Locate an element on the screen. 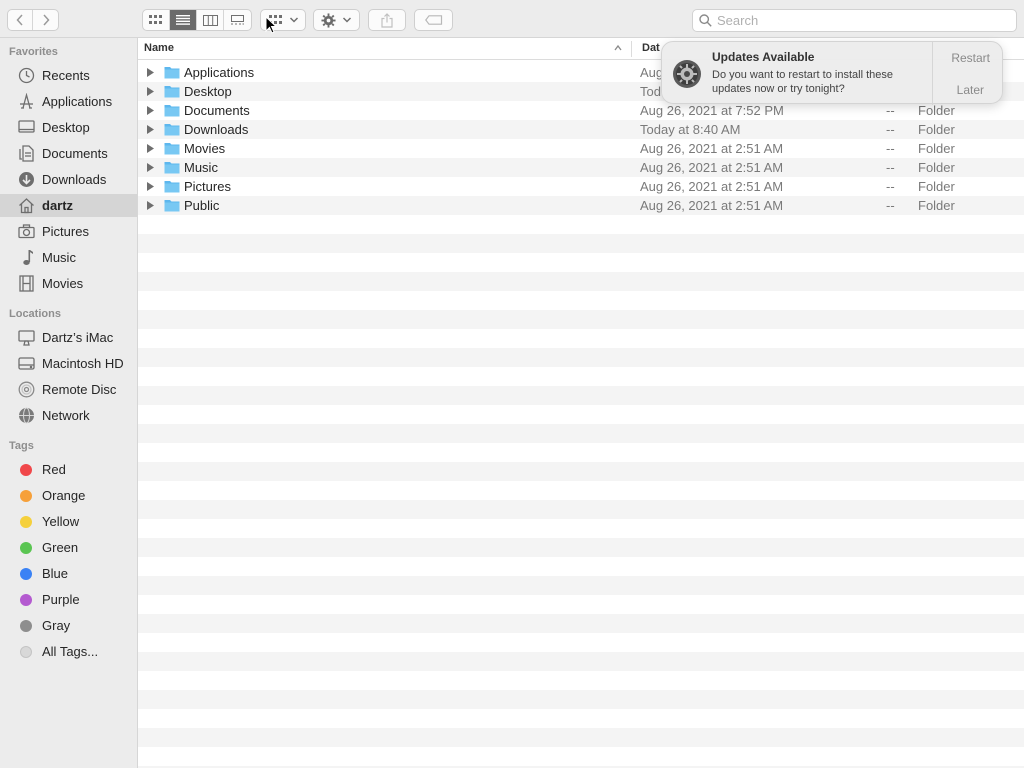 This screenshot has width=1024, height=768. tag-icon is located at coordinates (433, 20).